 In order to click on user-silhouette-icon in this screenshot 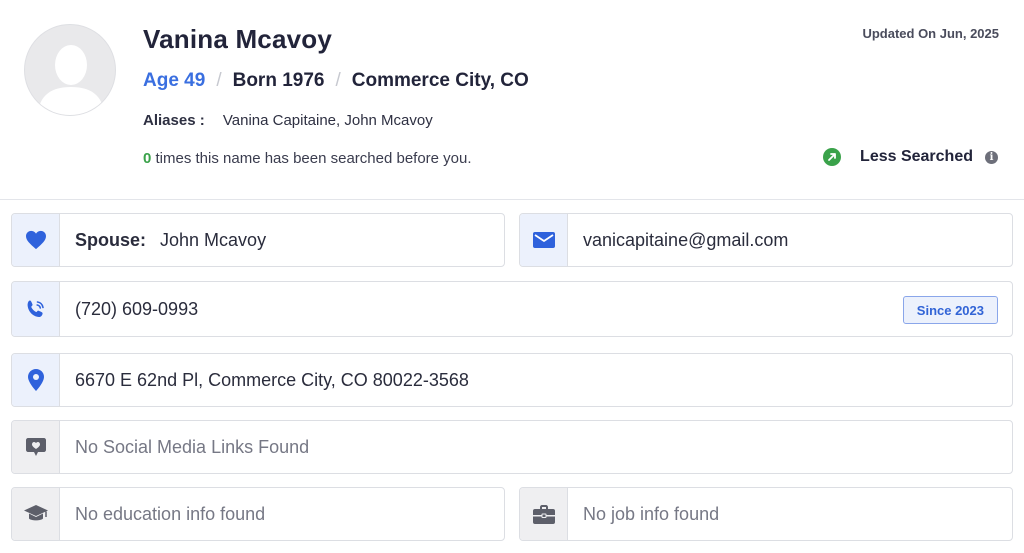, I will do `click(71, 80)`.